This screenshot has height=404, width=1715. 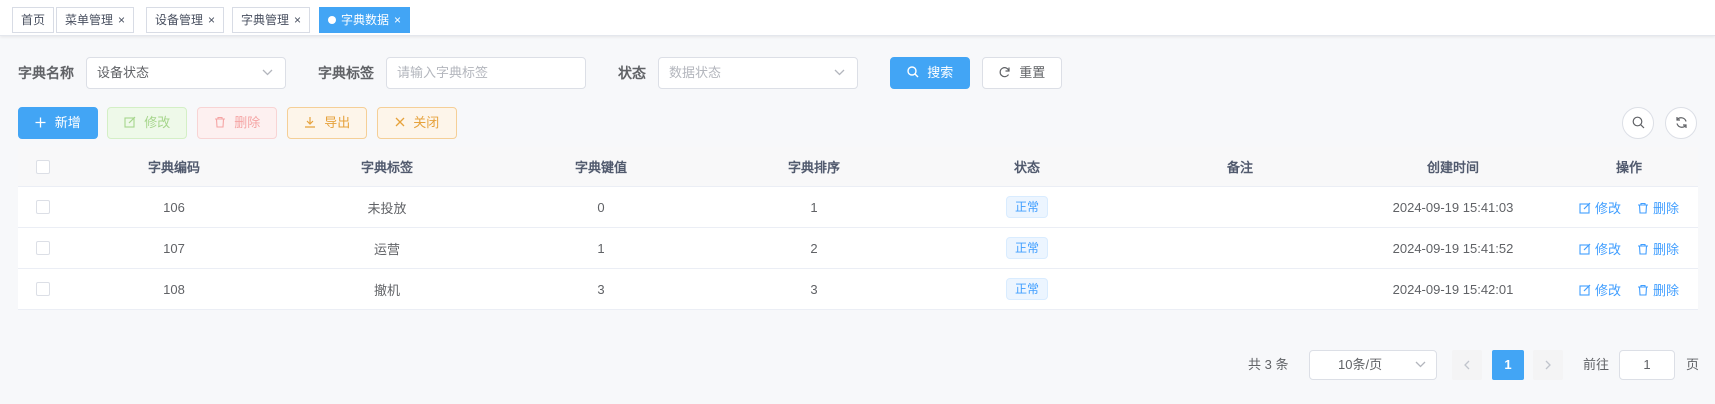 I want to click on tag-label: 菜单管理, so click(x=89, y=20).